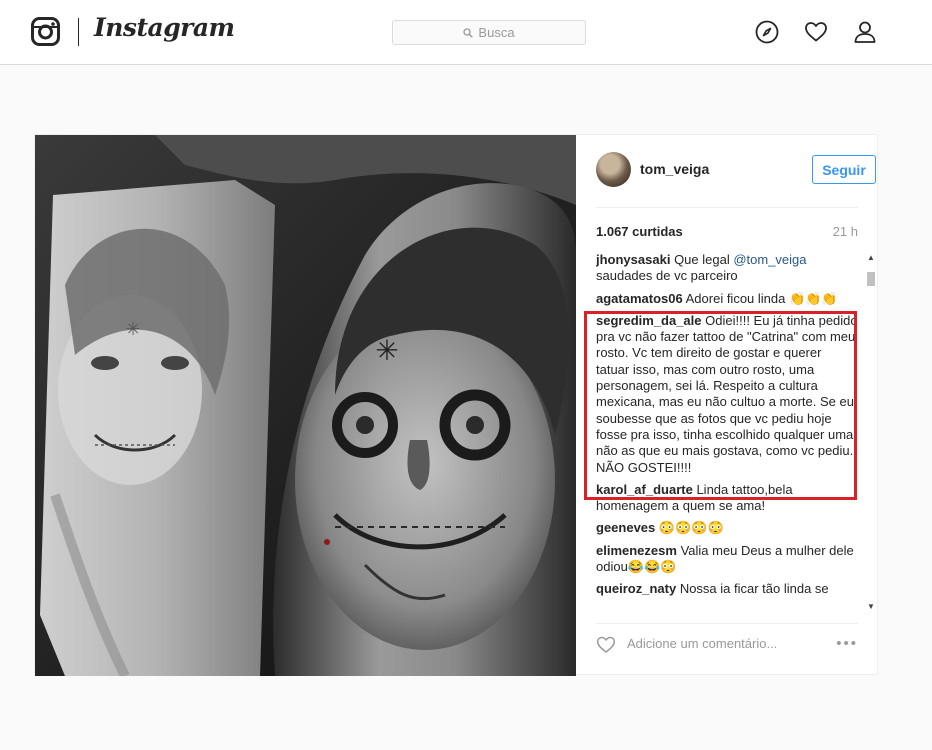  What do you see at coordinates (613, 169) in the screenshot?
I see `avatar` at bounding box center [613, 169].